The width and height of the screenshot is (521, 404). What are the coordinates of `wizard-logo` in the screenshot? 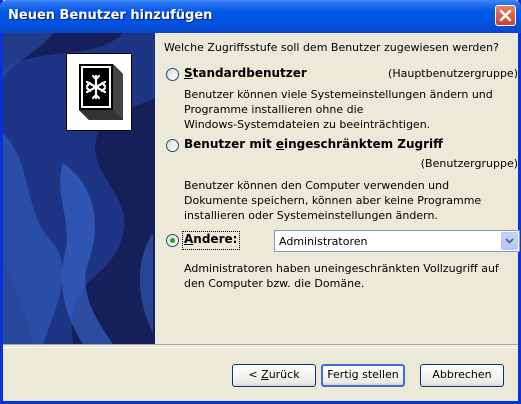 It's located at (99, 92).